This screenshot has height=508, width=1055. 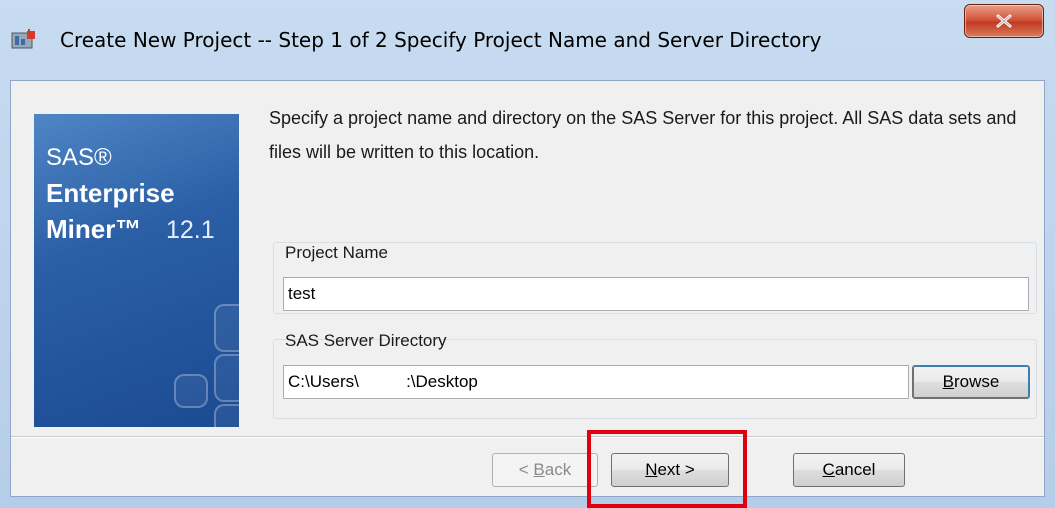 What do you see at coordinates (656, 294) in the screenshot?
I see `project-name-input` at bounding box center [656, 294].